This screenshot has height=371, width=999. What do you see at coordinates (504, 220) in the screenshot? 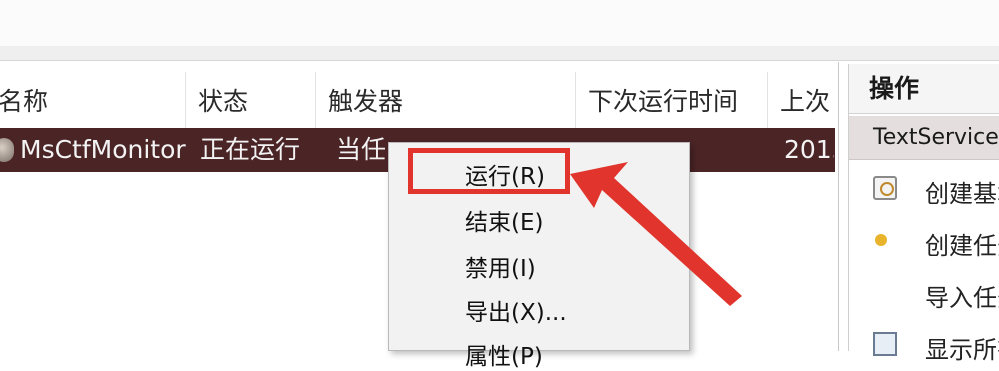
I see `menu-item-end: 结束(E)` at bounding box center [504, 220].